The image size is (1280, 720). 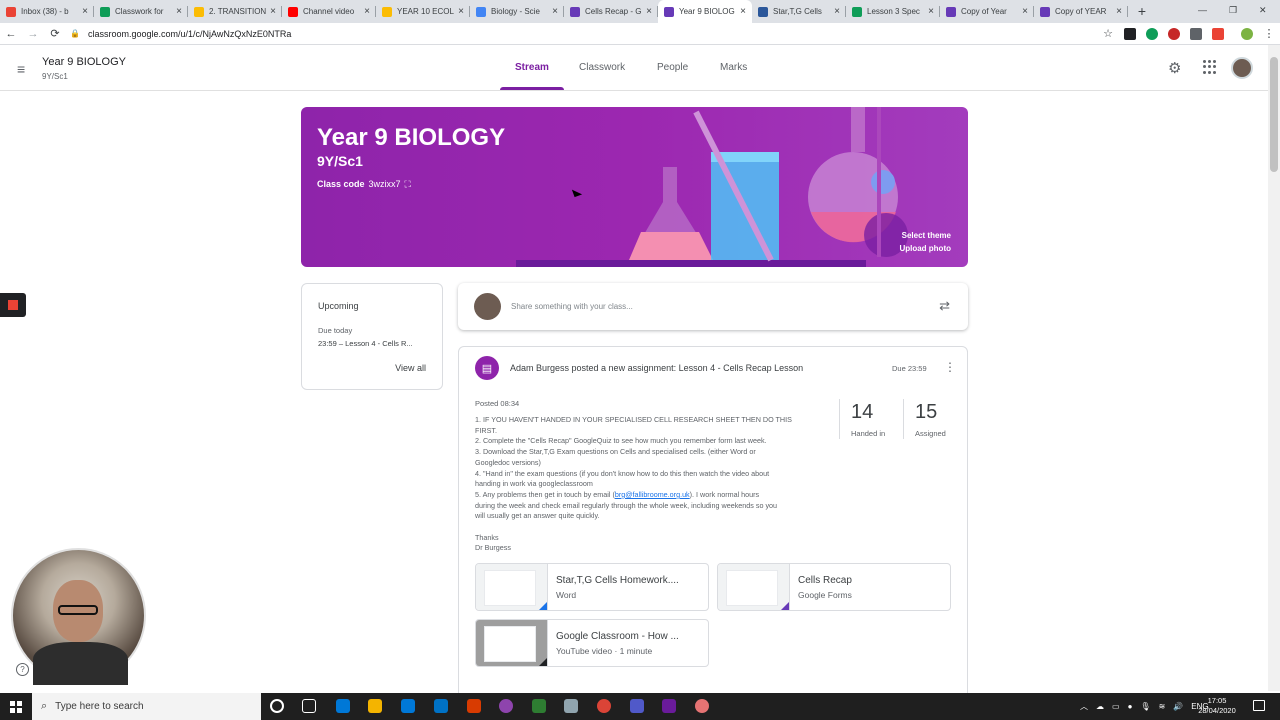 I want to click on app-tray-icon: ●, so click(x=1130, y=706).